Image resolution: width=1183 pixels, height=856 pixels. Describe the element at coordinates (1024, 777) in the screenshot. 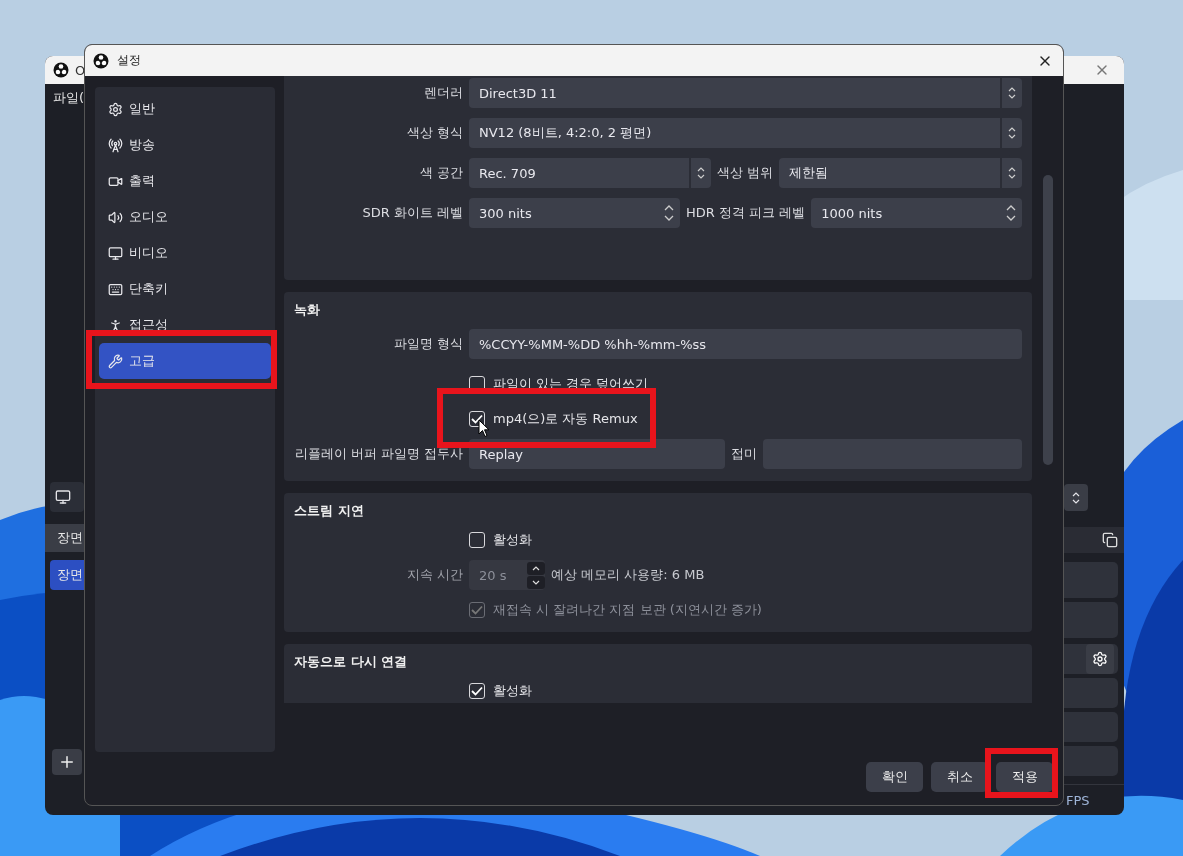

I see `dialog-button: 적용` at that location.